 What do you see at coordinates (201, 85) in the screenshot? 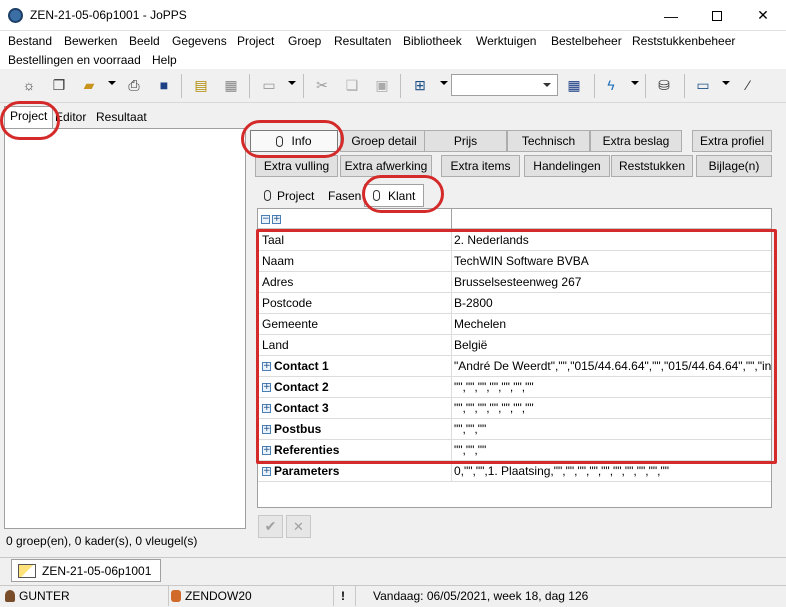
I see `calculator-icon: ▤` at bounding box center [201, 85].